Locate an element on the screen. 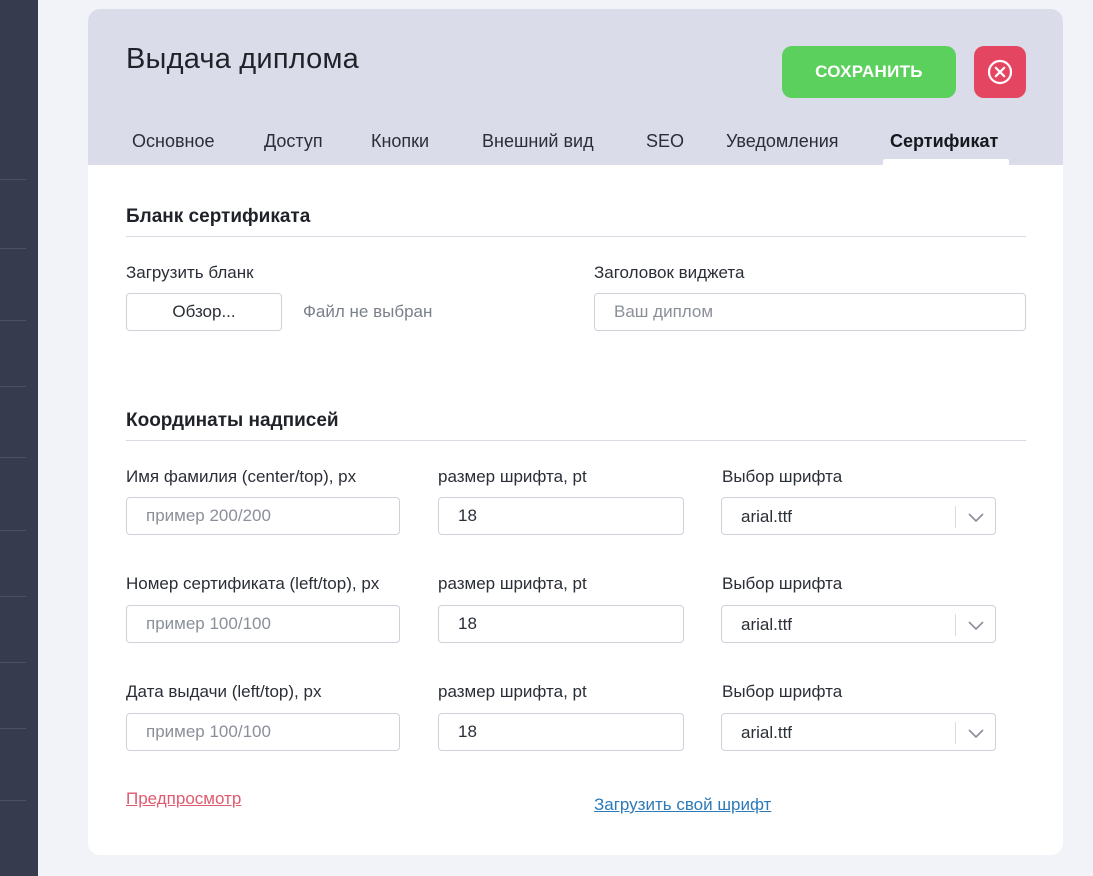  tab-access: Доступ is located at coordinates (293, 146).